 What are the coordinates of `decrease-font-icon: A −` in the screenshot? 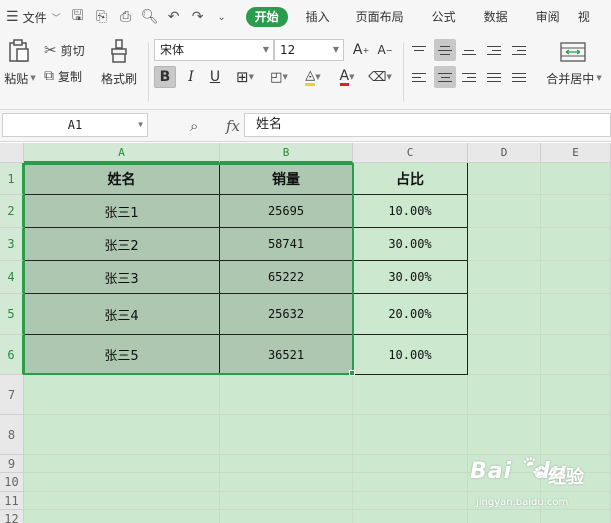 It's located at (385, 50).